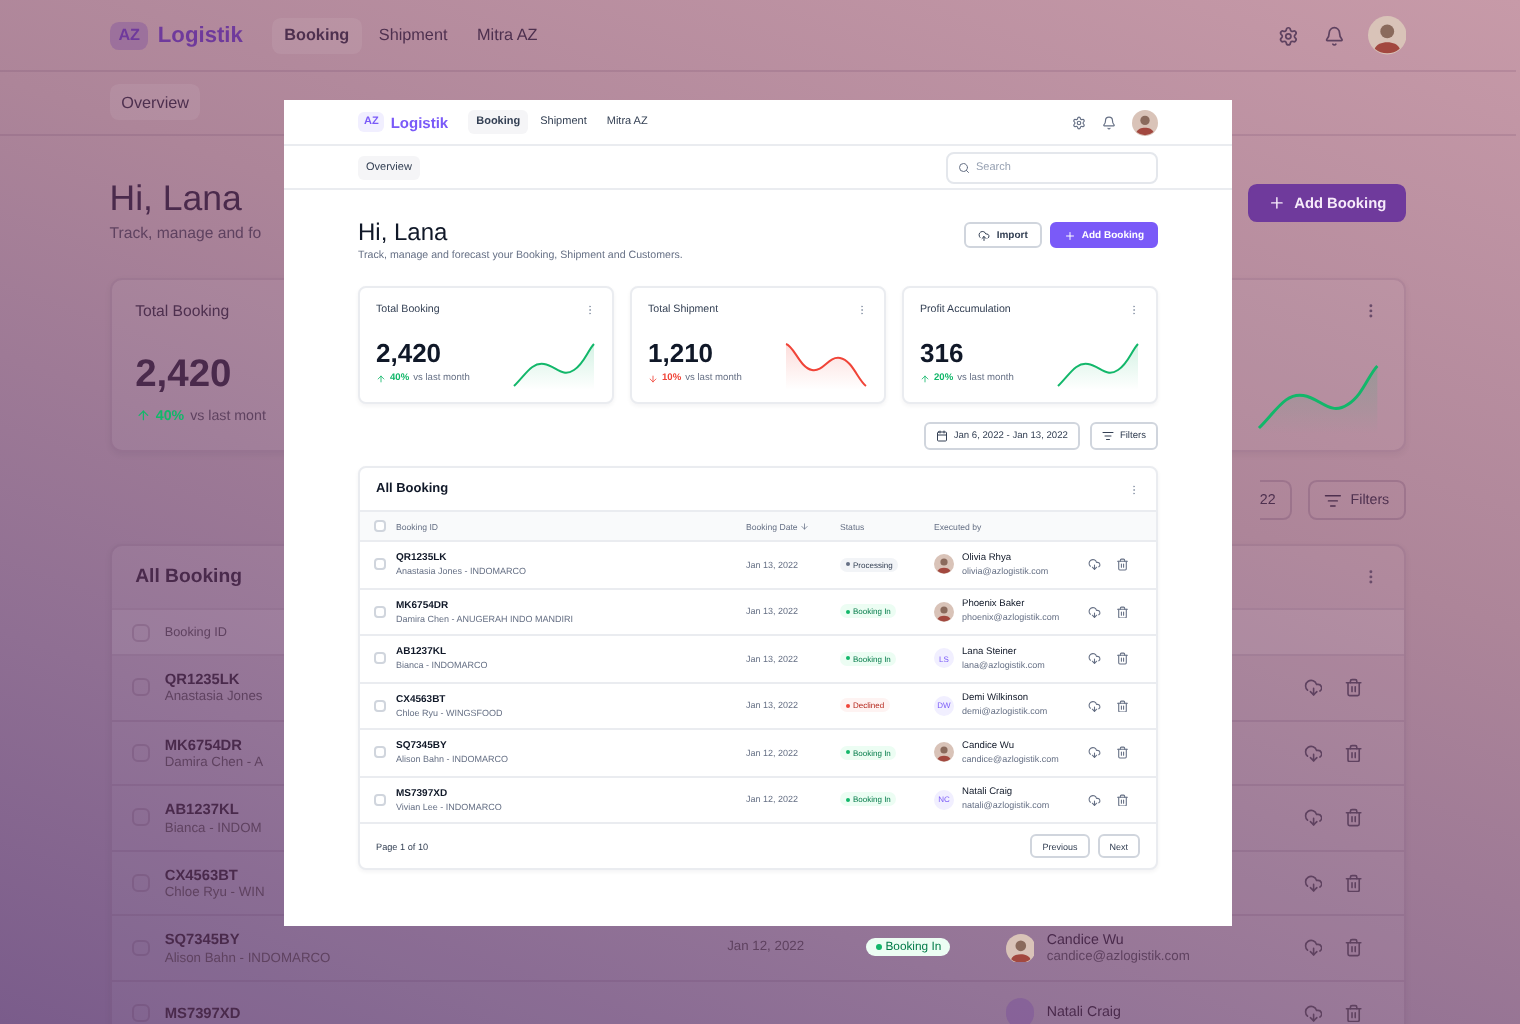 The width and height of the screenshot is (1520, 1024). What do you see at coordinates (200, 35) in the screenshot?
I see `logo-text: Logistik` at bounding box center [200, 35].